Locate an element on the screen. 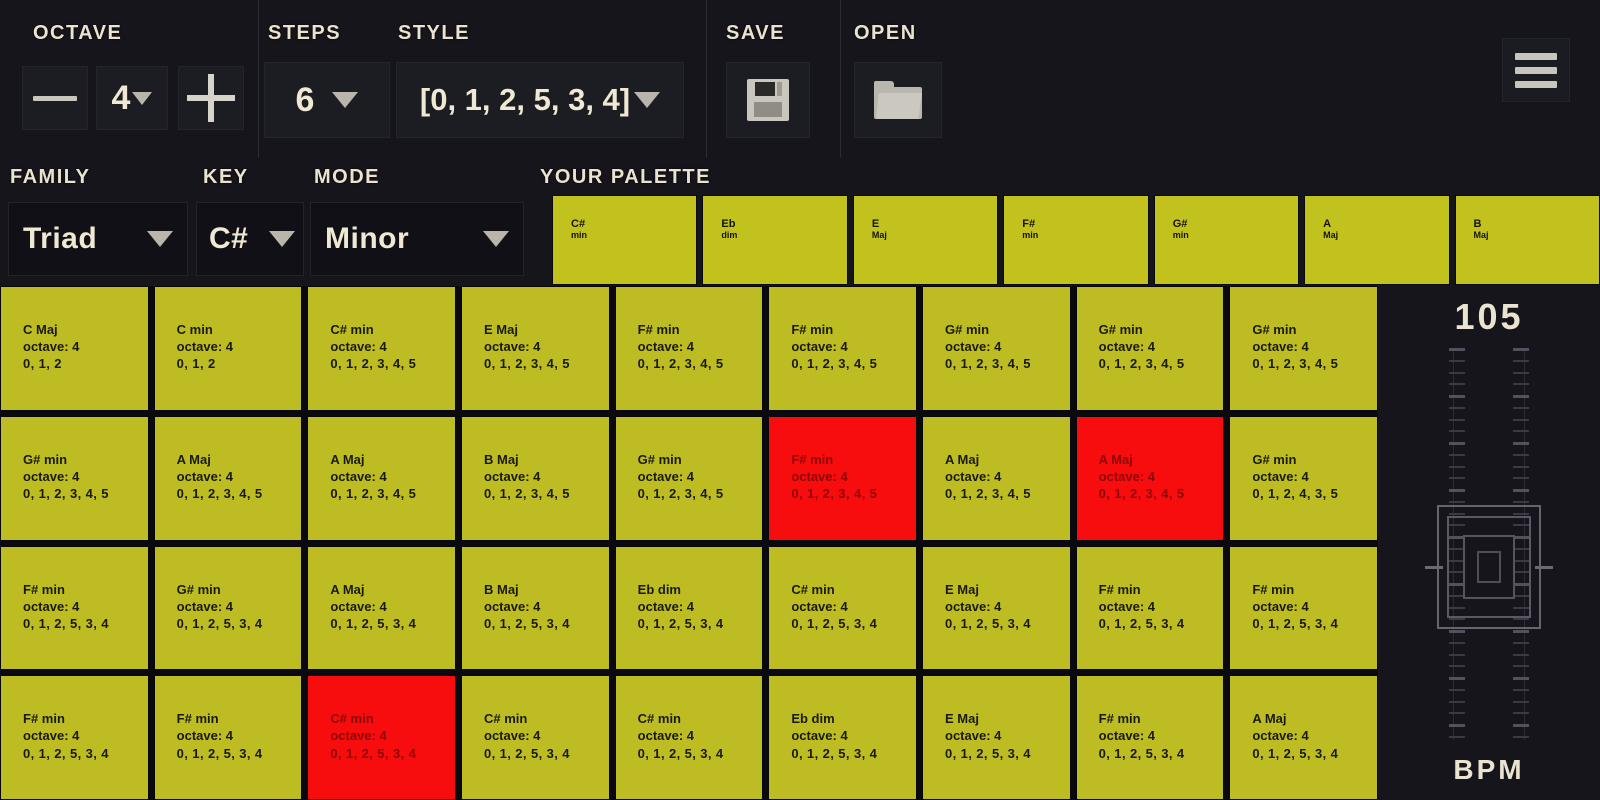 The width and height of the screenshot is (1600, 800). chord-cell: B Maj octave: 4 0, 1, 2, 3, 4, 5 is located at coordinates (535, 478).